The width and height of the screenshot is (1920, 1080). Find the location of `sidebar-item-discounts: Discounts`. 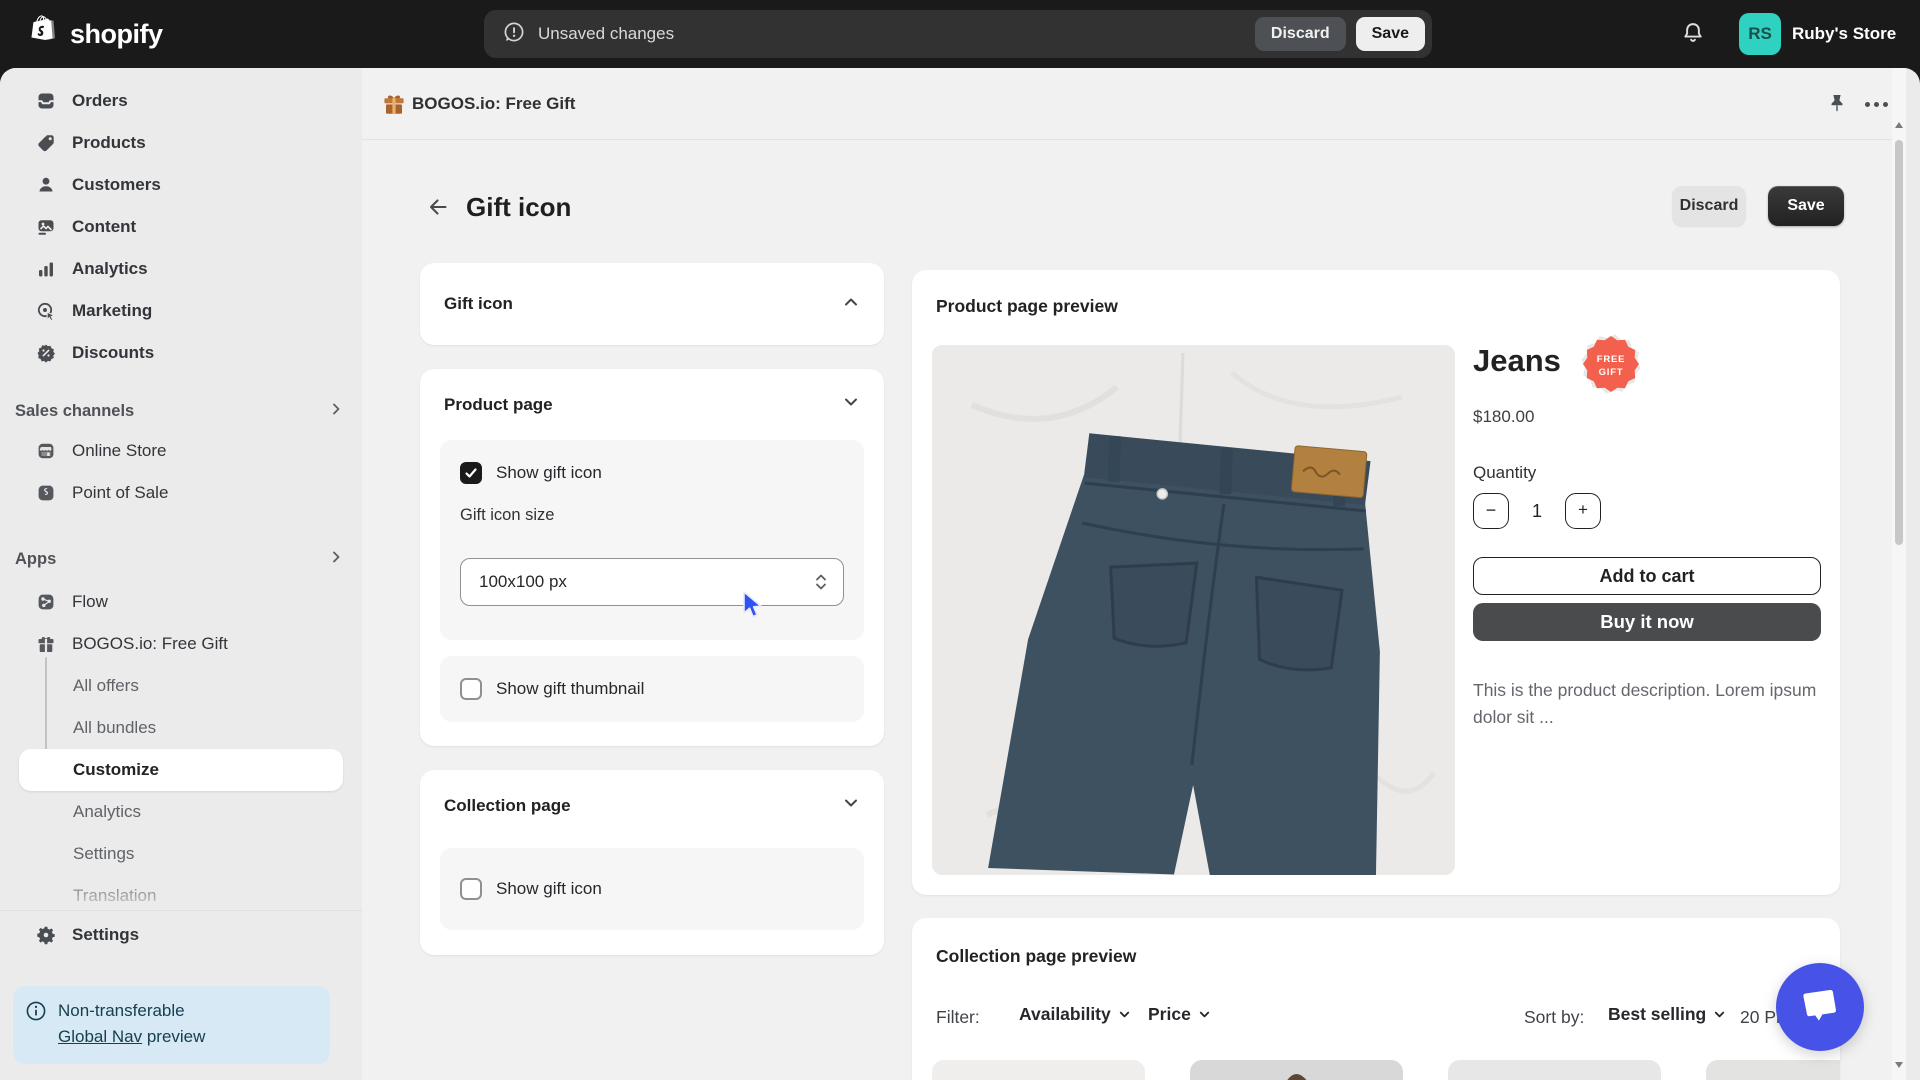

sidebar-item-discounts: Discounts is located at coordinates (181, 353).